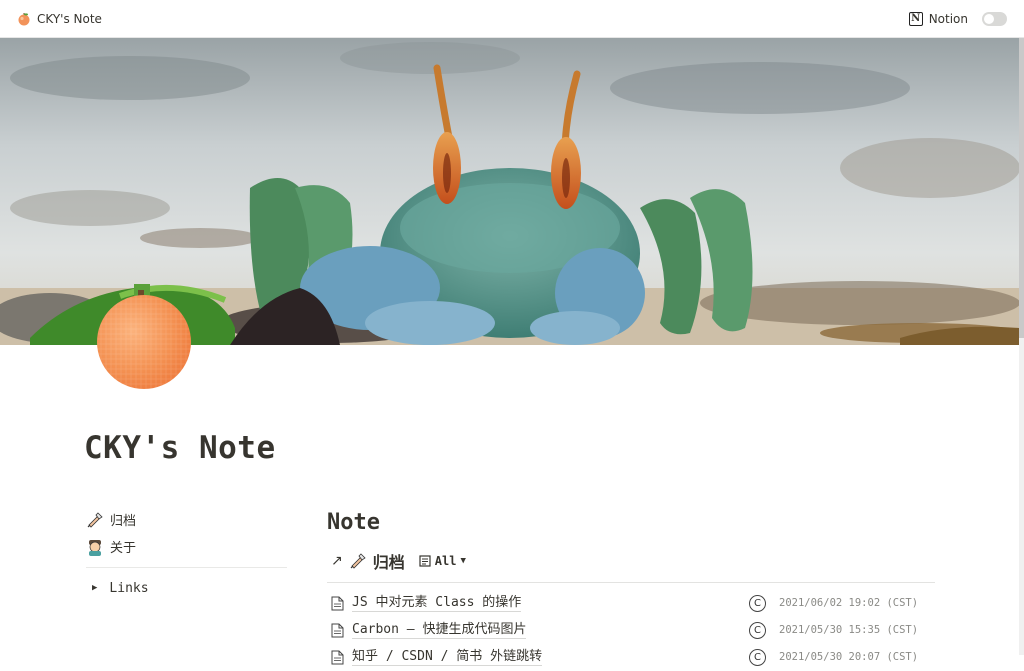 This screenshot has height=671, width=1024. What do you see at coordinates (123, 521) in the screenshot?
I see `nav-item-label: 归档` at bounding box center [123, 521].